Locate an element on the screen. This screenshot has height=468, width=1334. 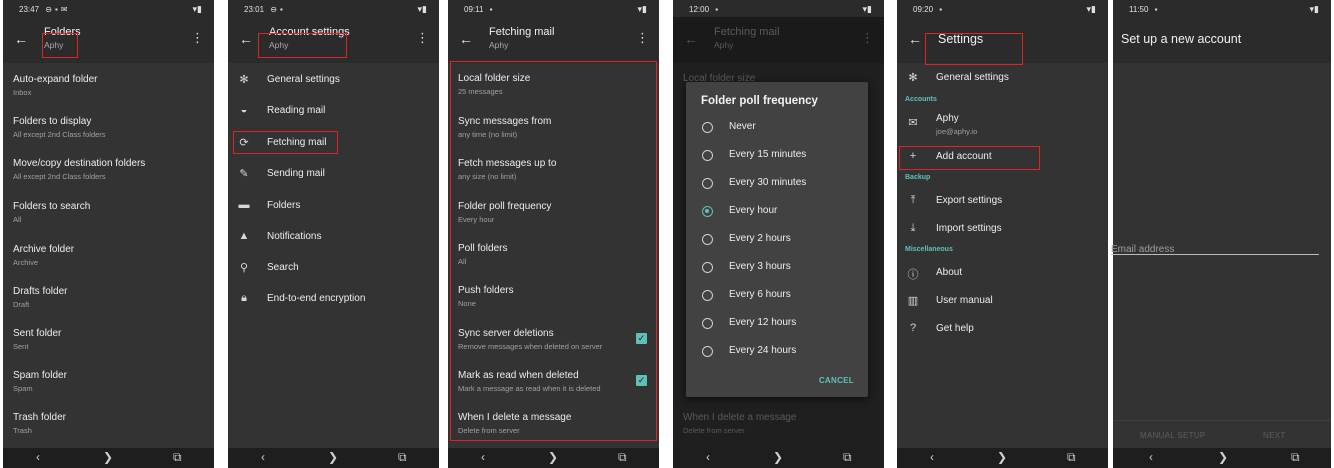
list-item: Spam folder Spam is located at coordinates (109, 381).